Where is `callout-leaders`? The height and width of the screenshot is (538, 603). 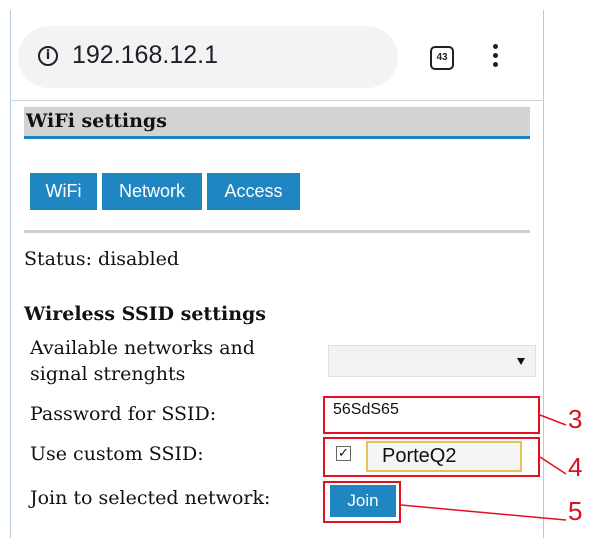
callout-leaders is located at coordinates (483, 467).